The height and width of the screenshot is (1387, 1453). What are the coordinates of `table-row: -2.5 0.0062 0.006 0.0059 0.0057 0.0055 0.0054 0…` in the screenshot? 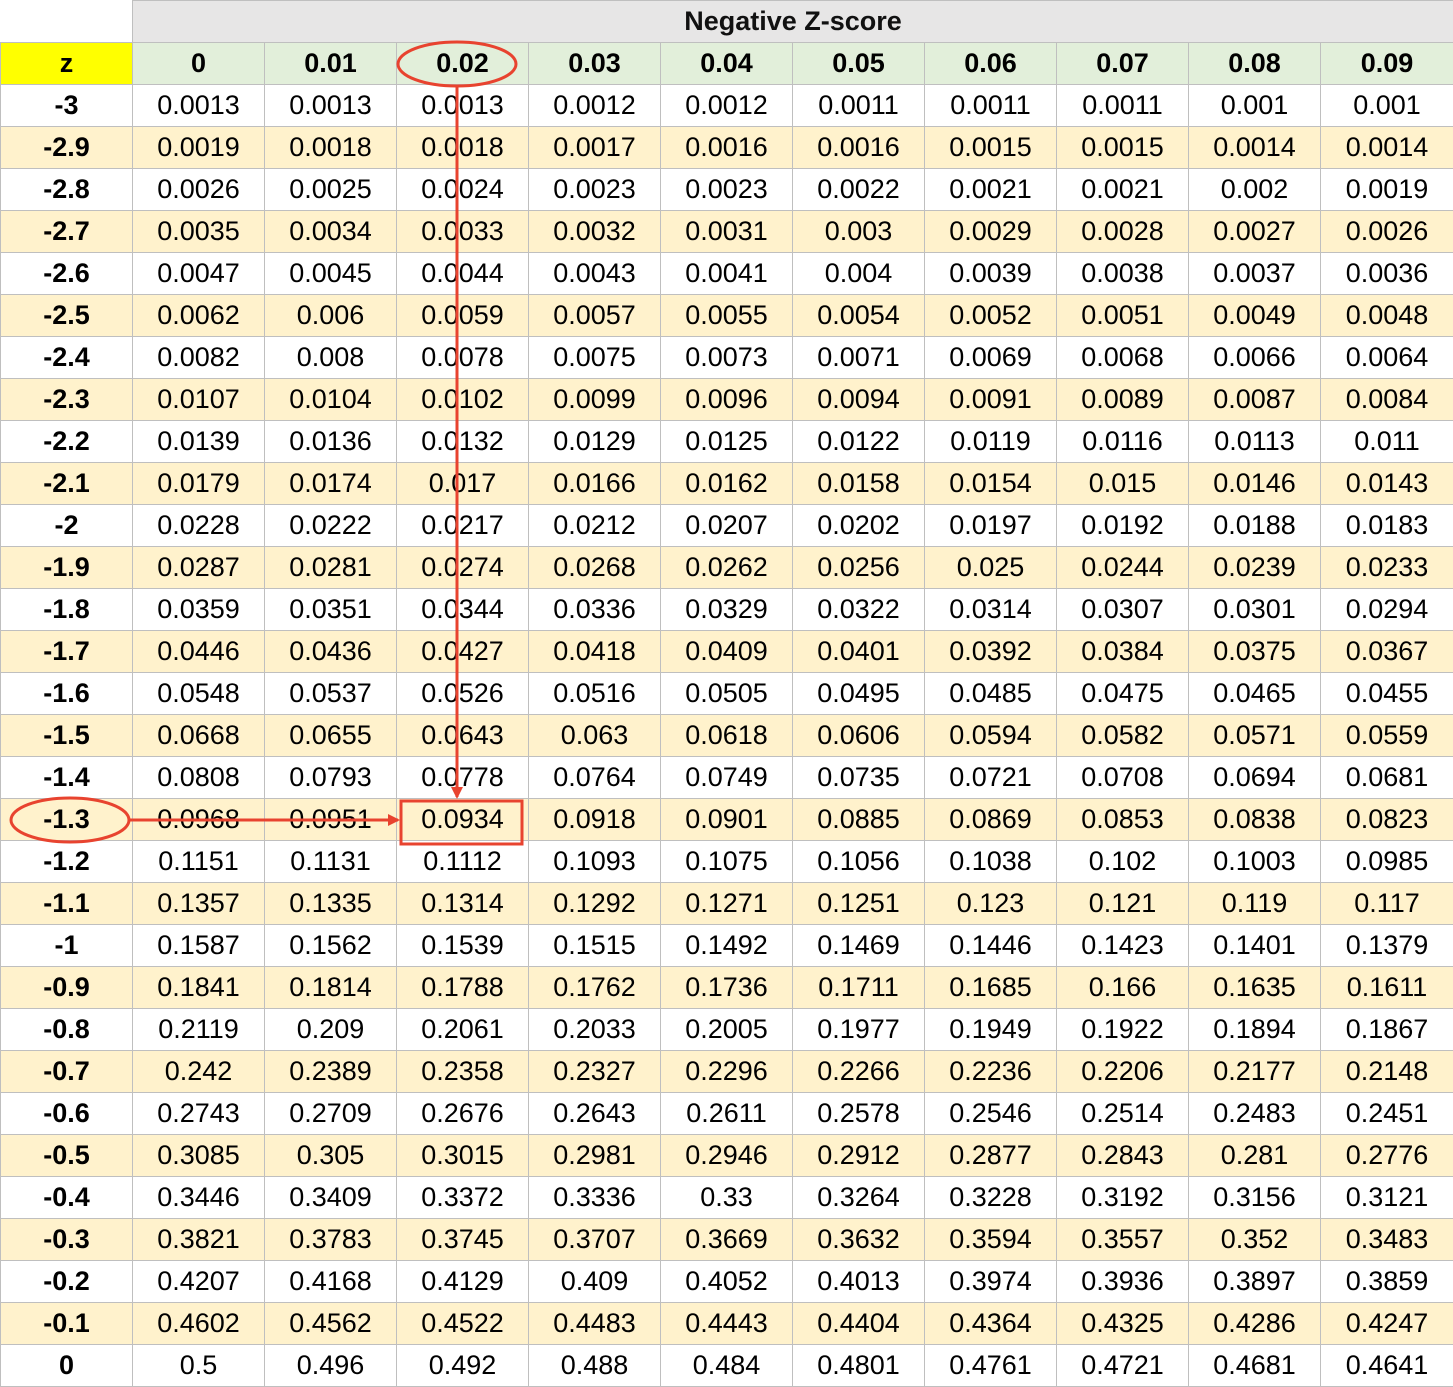 It's located at (726, 315).